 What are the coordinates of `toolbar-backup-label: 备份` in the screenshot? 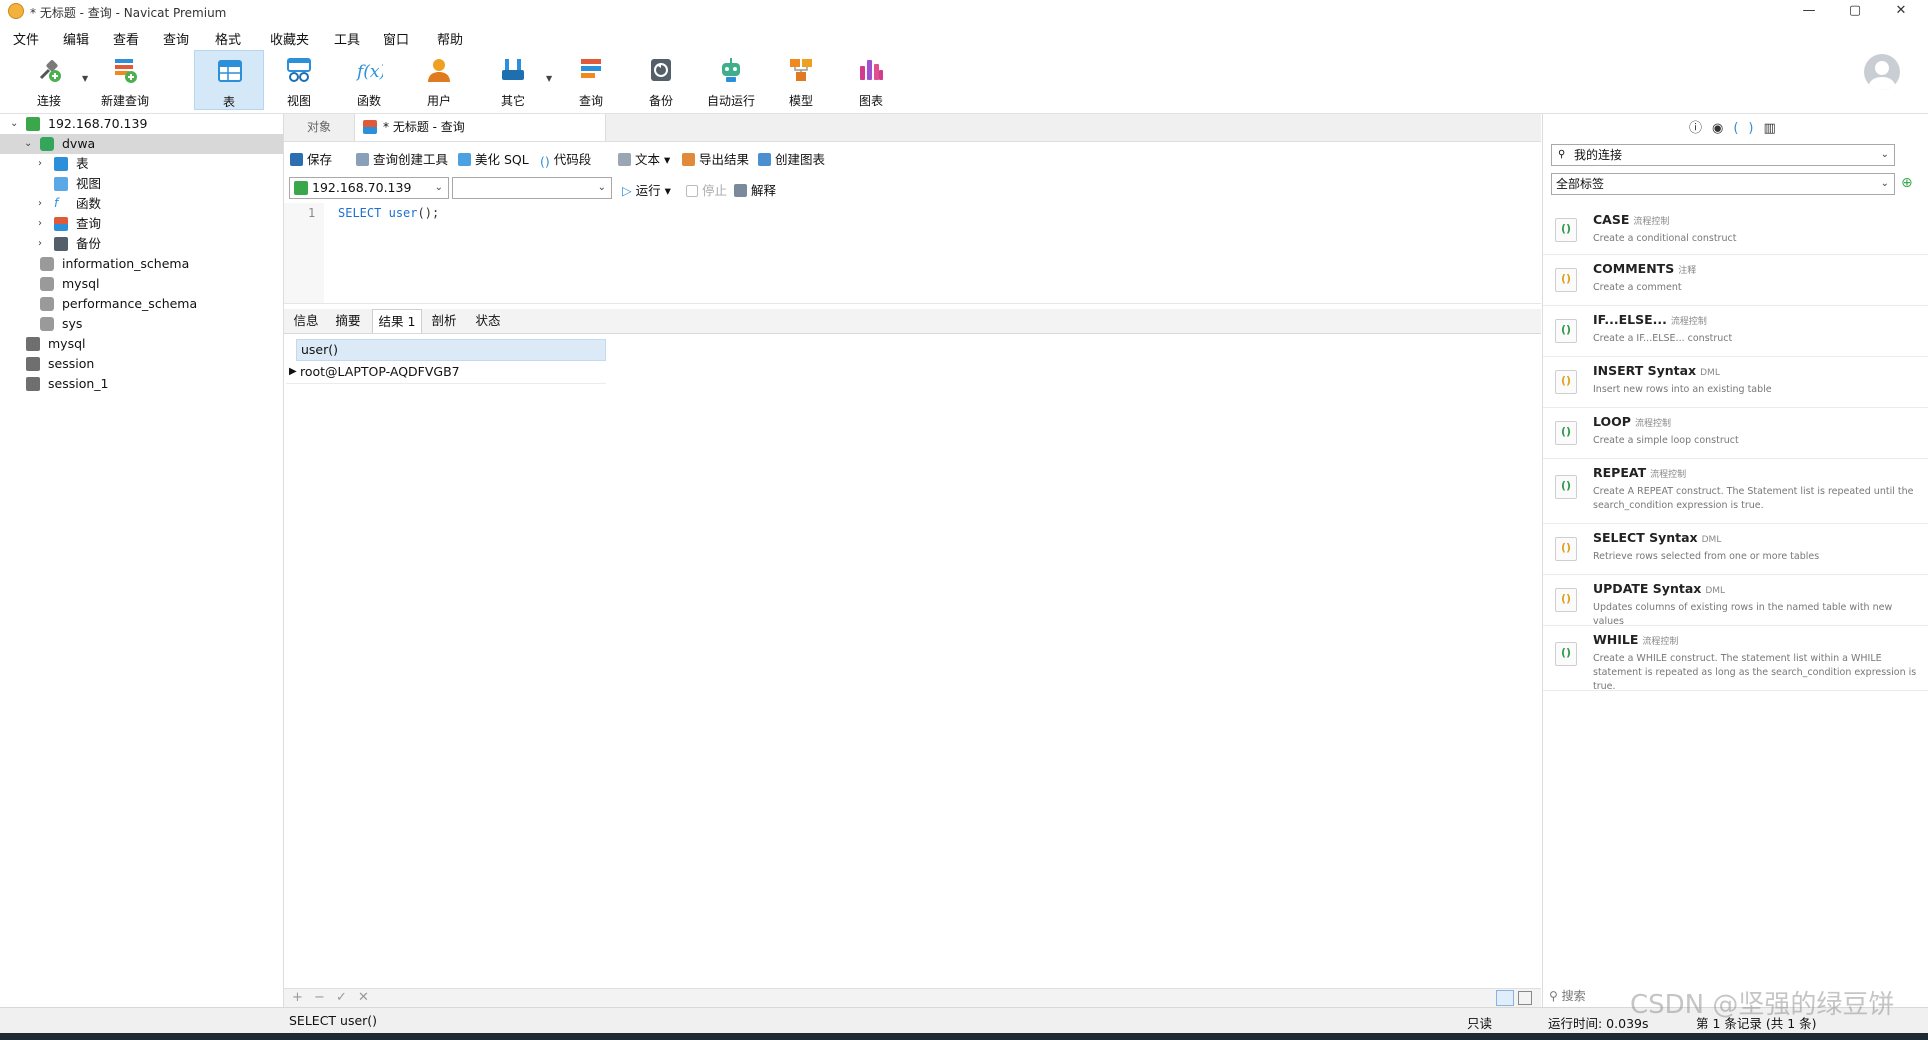 It's located at (660, 101).